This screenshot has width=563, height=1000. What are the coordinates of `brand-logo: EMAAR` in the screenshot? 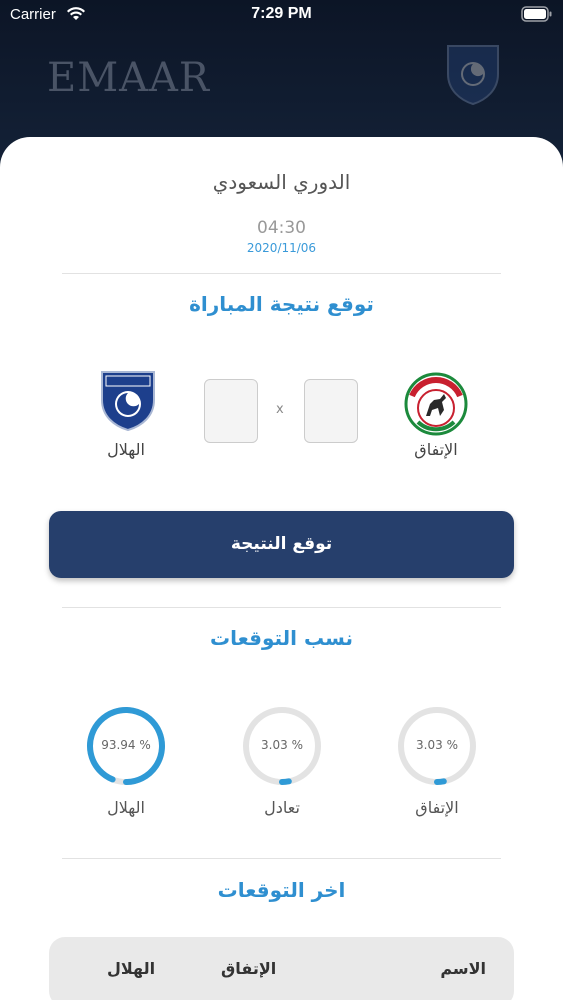 It's located at (129, 78).